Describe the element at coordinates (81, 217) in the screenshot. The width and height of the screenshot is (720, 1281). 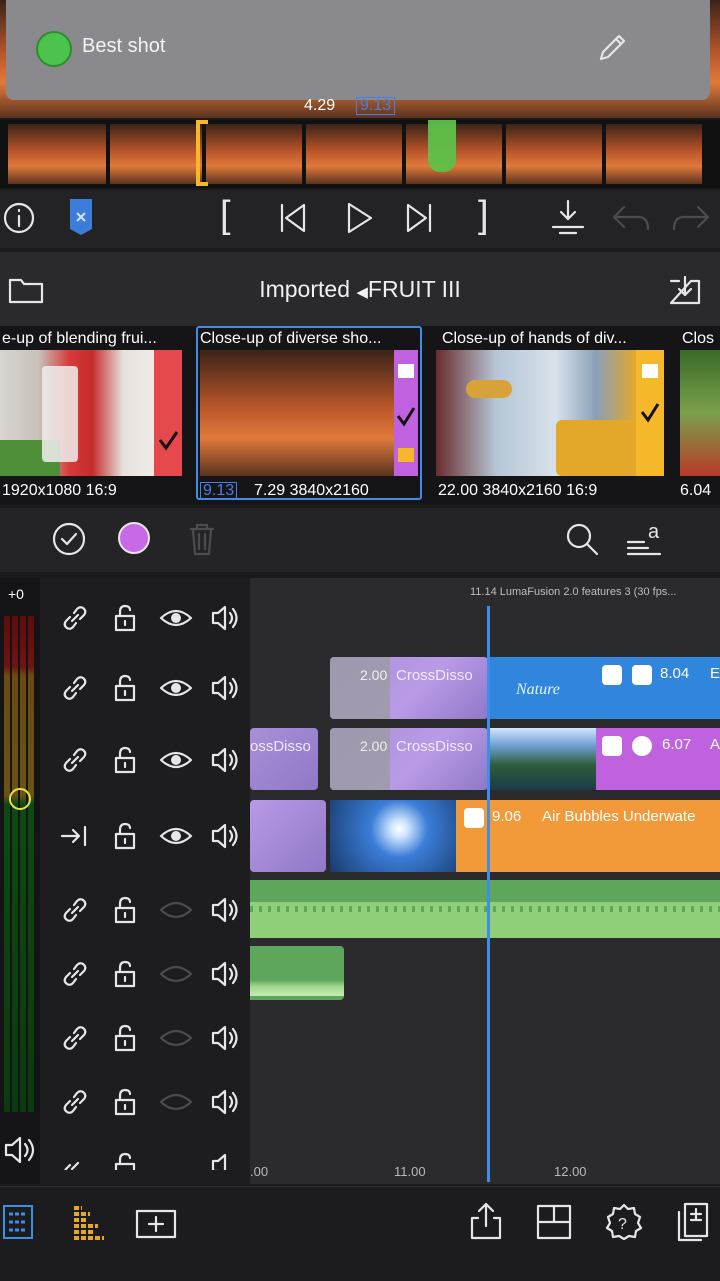
I see `marker-flag-icon` at that location.